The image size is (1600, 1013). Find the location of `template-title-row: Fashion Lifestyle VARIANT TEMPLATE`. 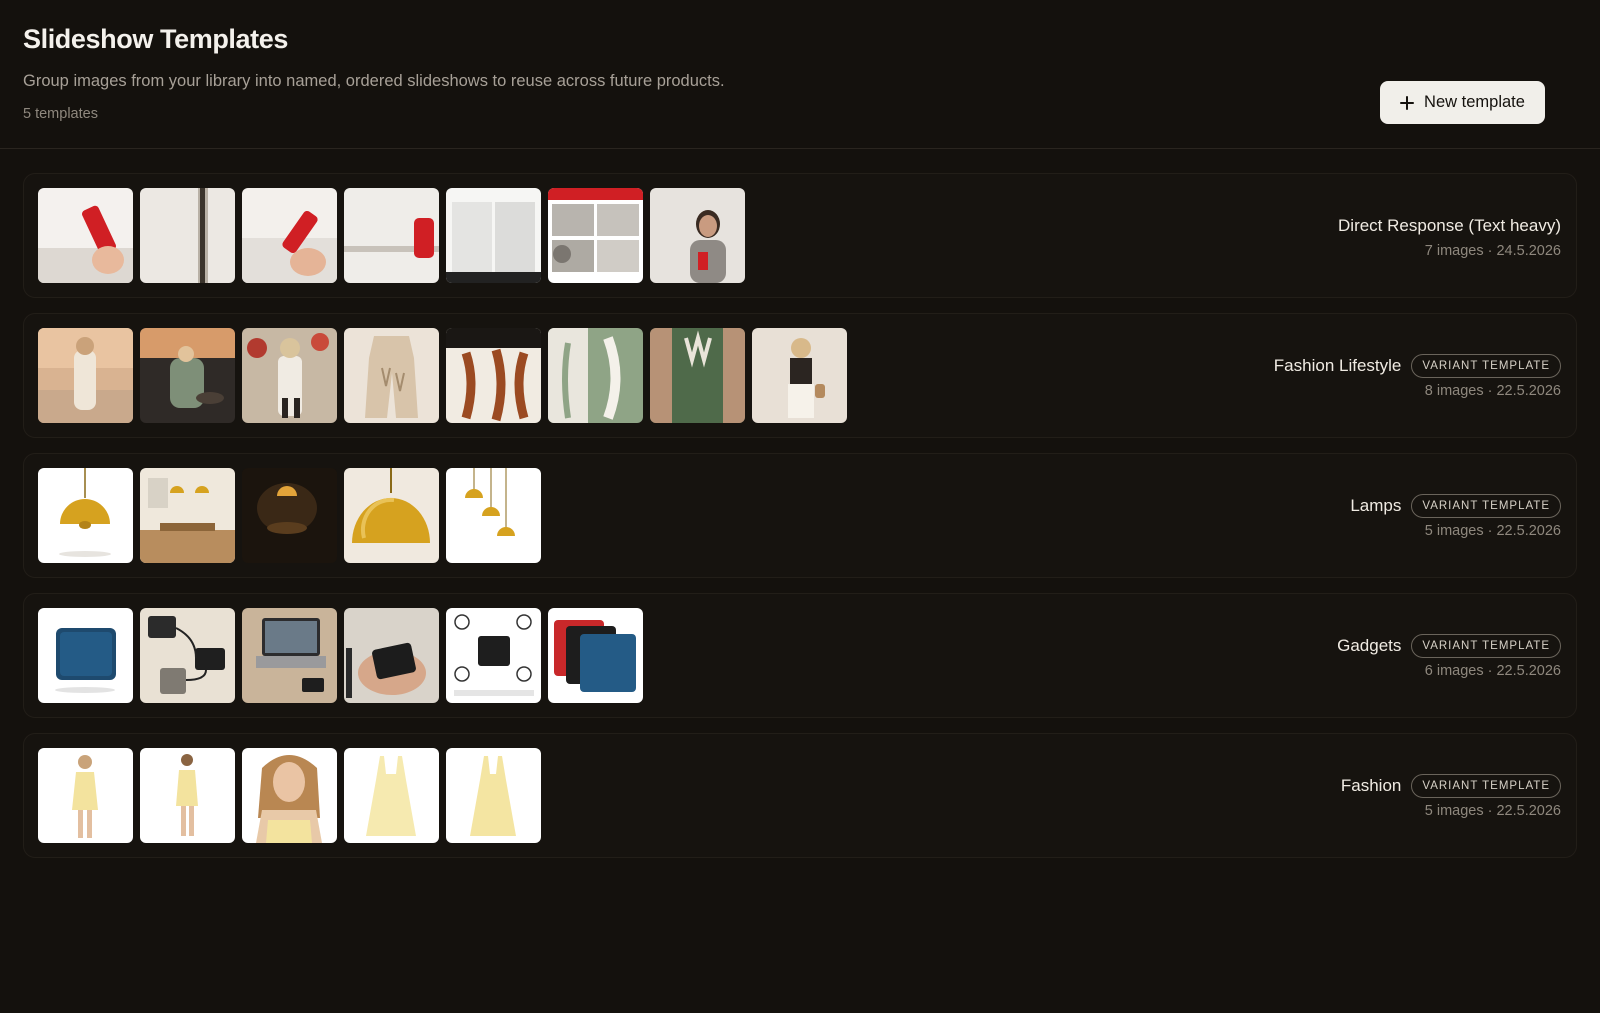

template-title-row: Fashion Lifestyle VARIANT TEMPLATE is located at coordinates (1417, 366).